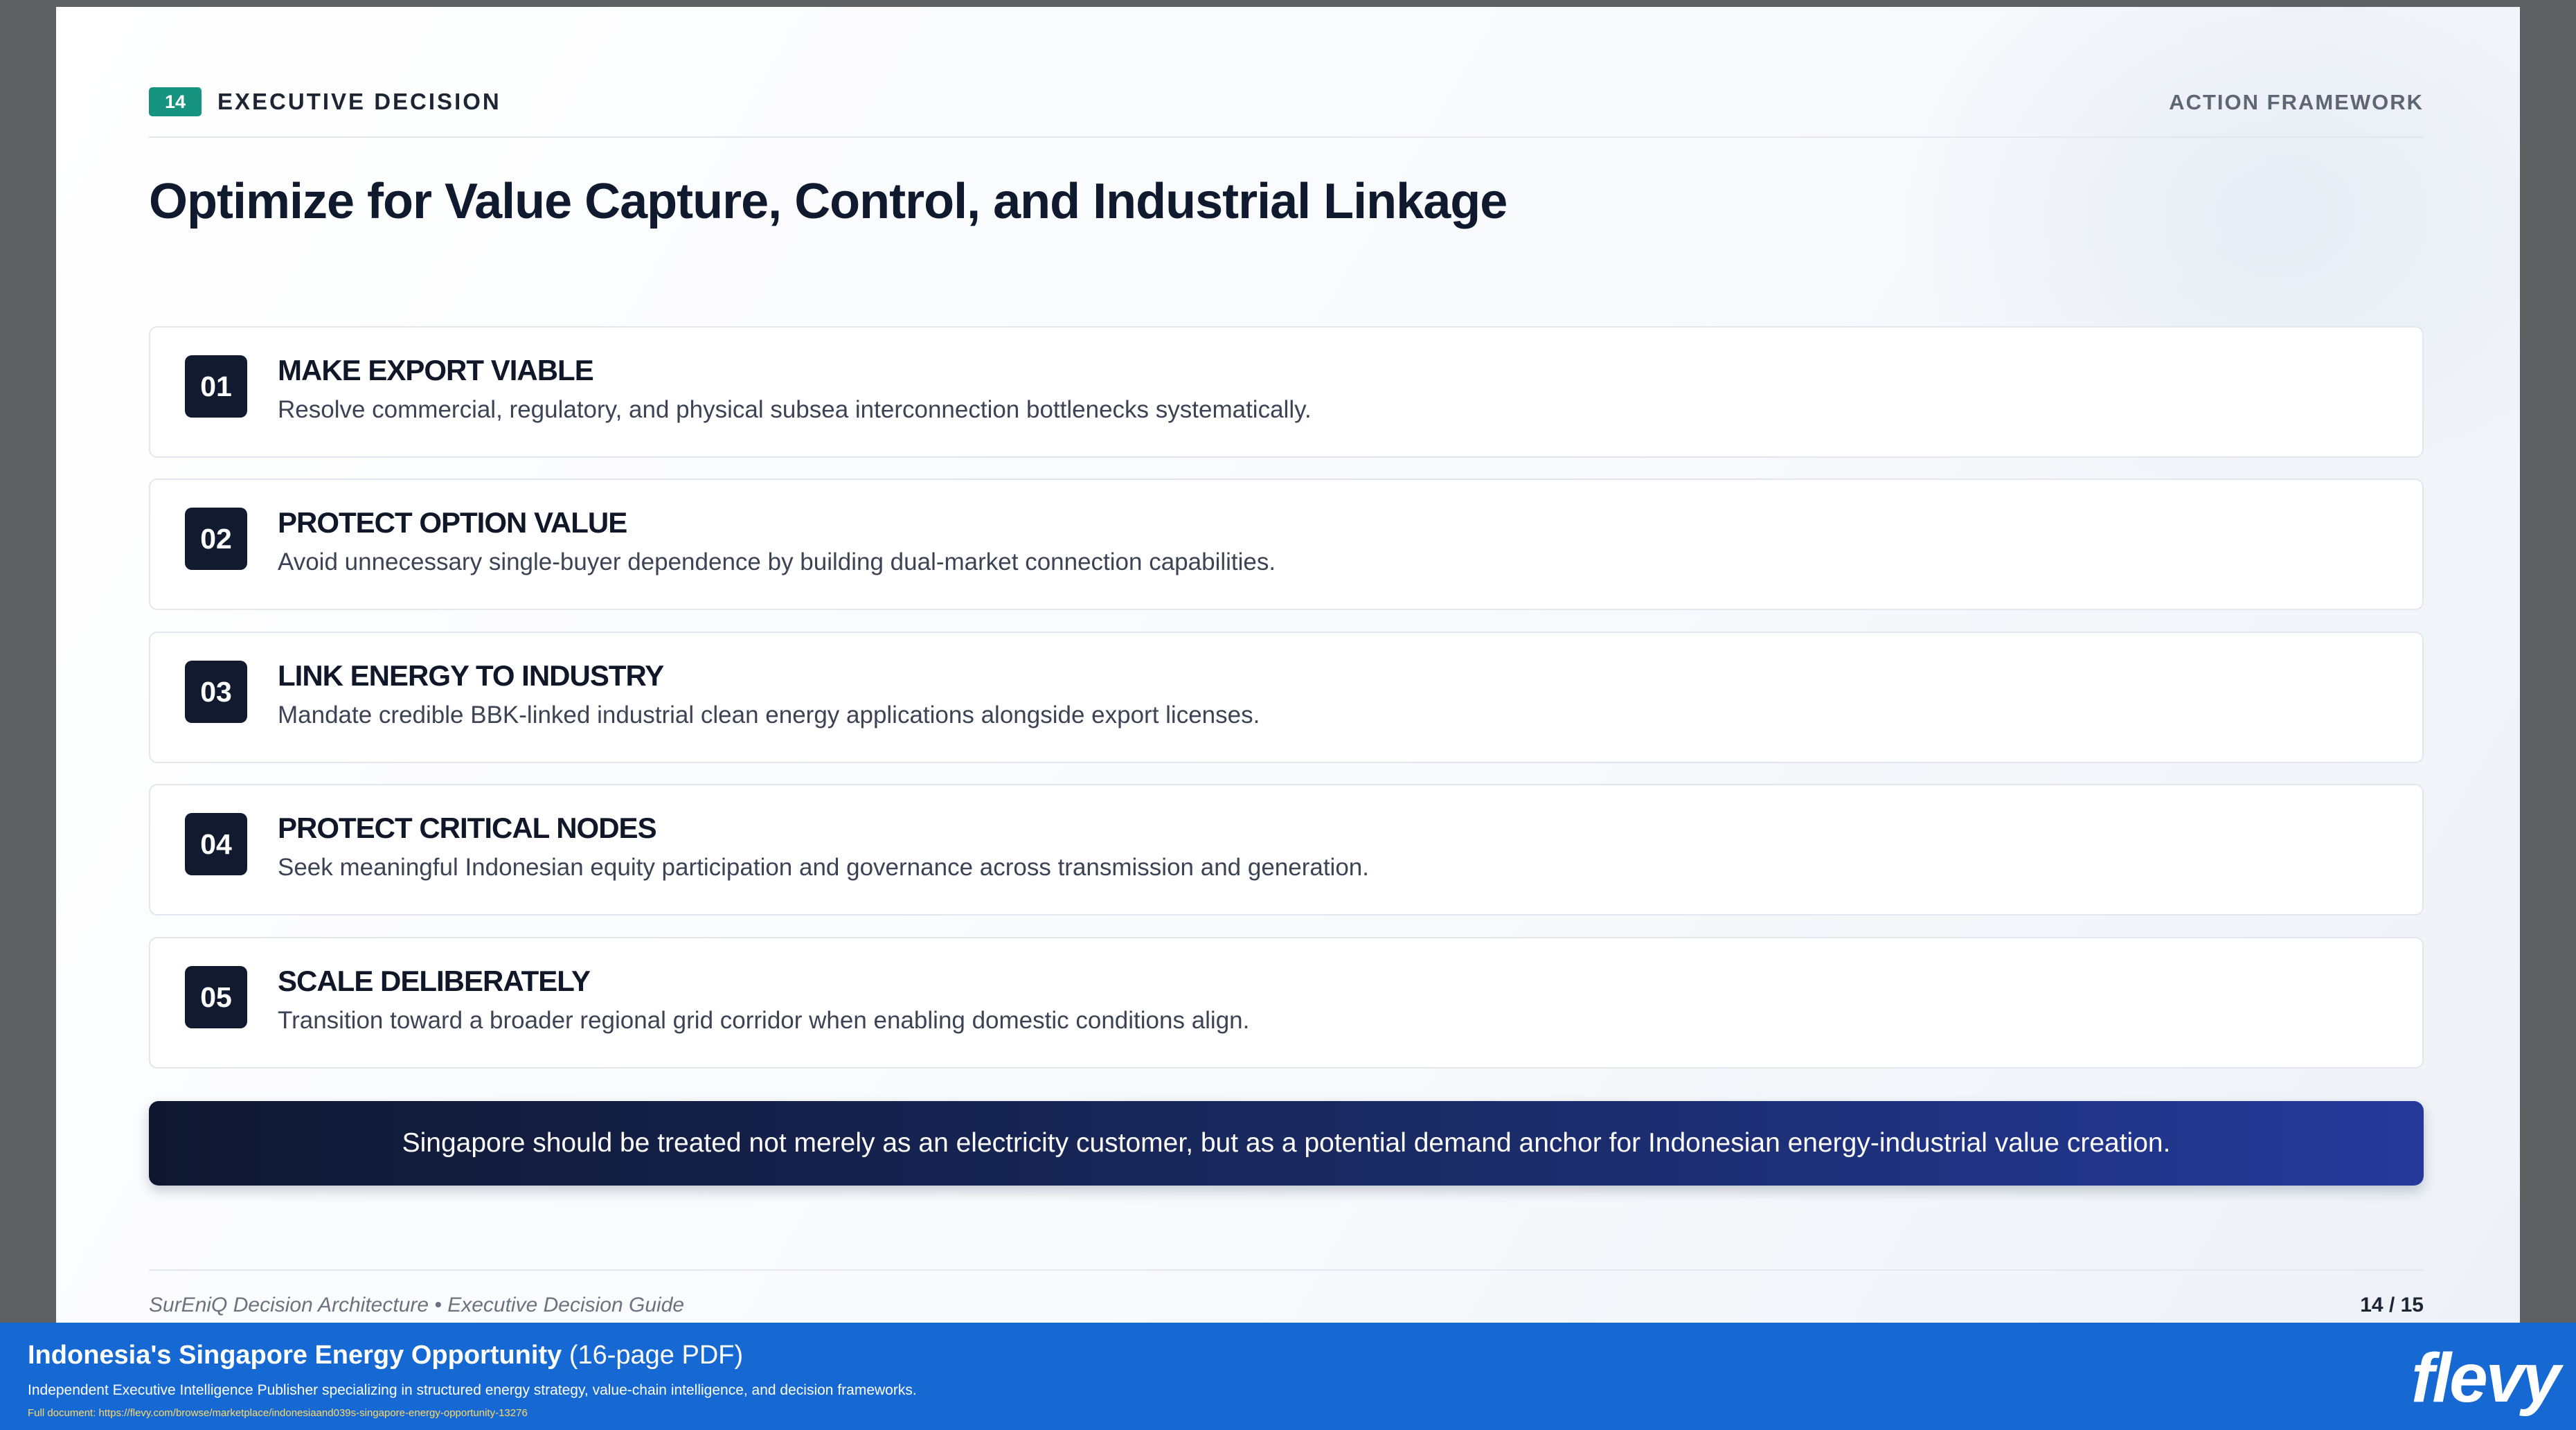 Image resolution: width=2576 pixels, height=1430 pixels. Describe the element at coordinates (216, 692) in the screenshot. I see `action-number: 03` at that location.